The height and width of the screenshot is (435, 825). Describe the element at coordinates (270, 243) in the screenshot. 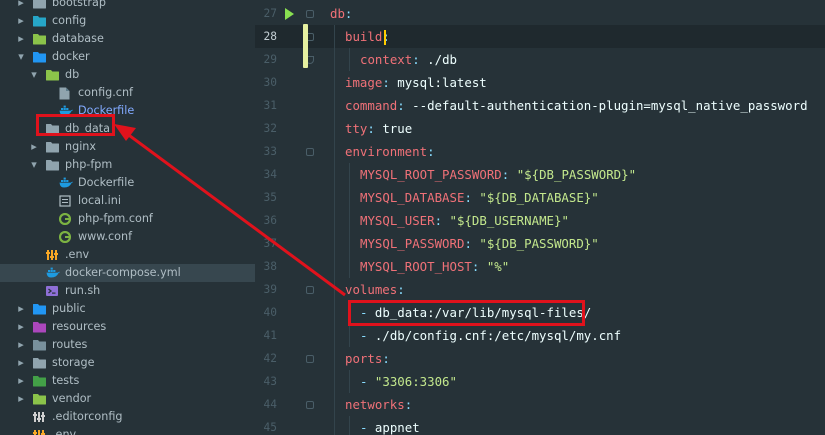

I see `line-number: 37` at that location.